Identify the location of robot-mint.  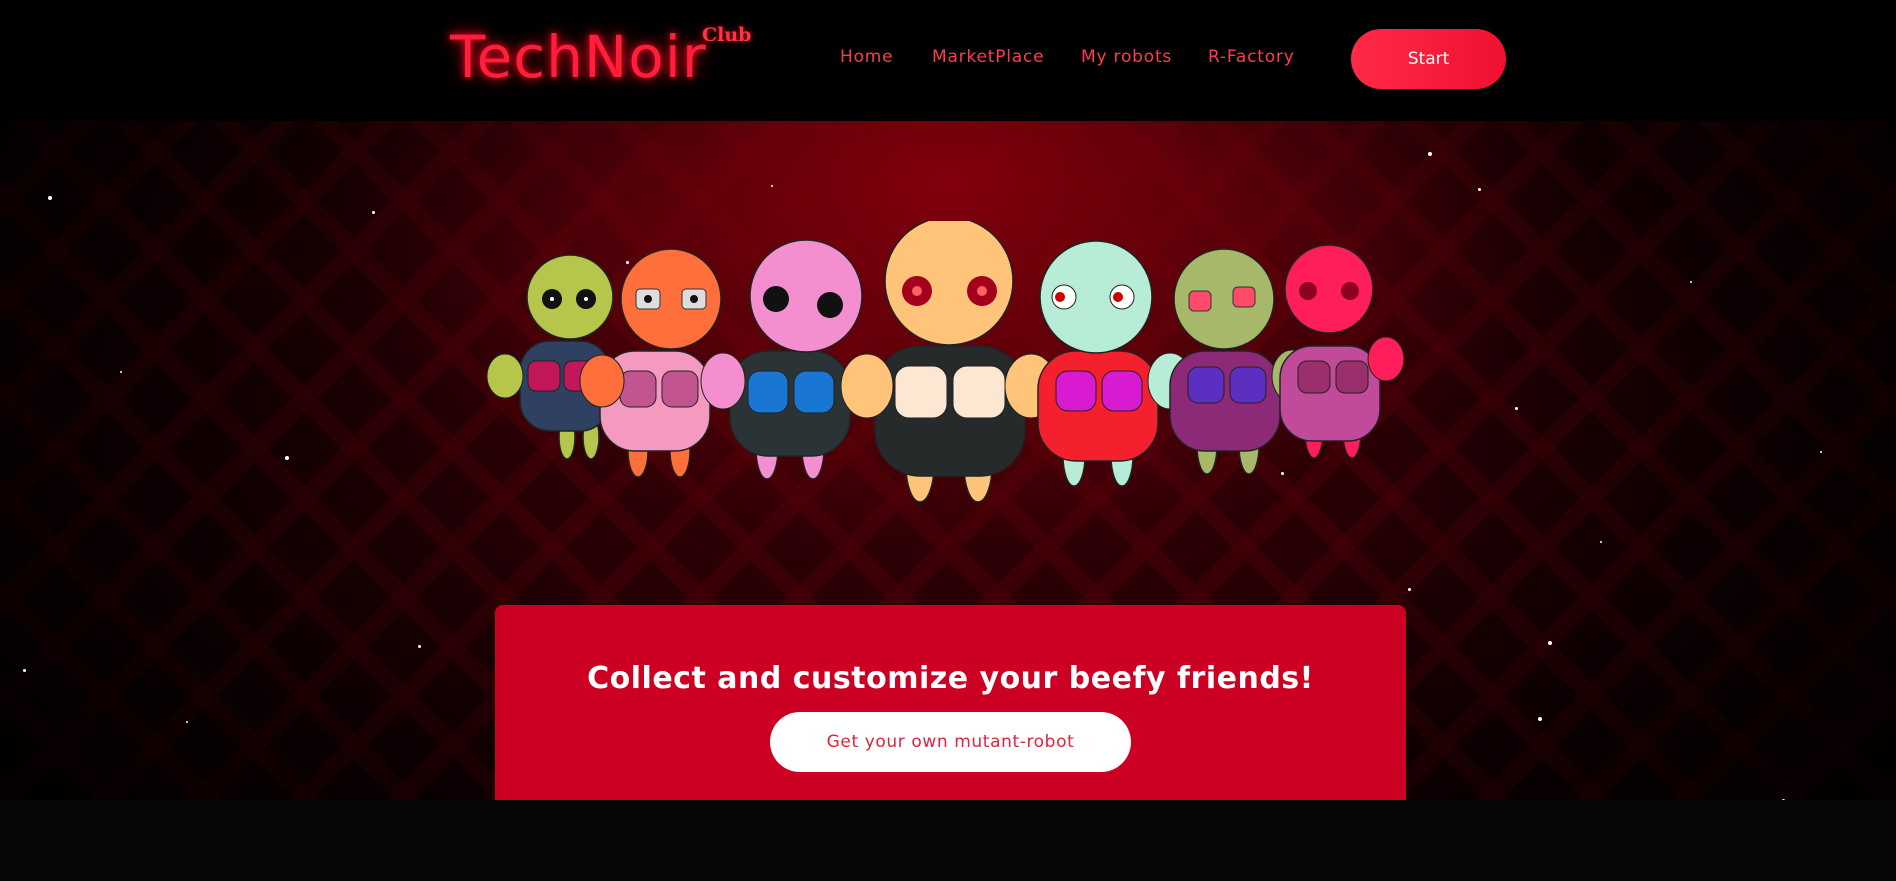
(1115, 363).